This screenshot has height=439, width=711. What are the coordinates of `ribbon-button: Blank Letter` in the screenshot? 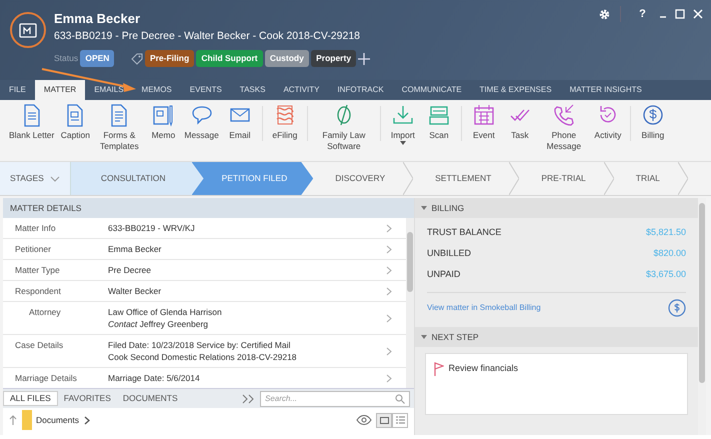 It's located at (32, 120).